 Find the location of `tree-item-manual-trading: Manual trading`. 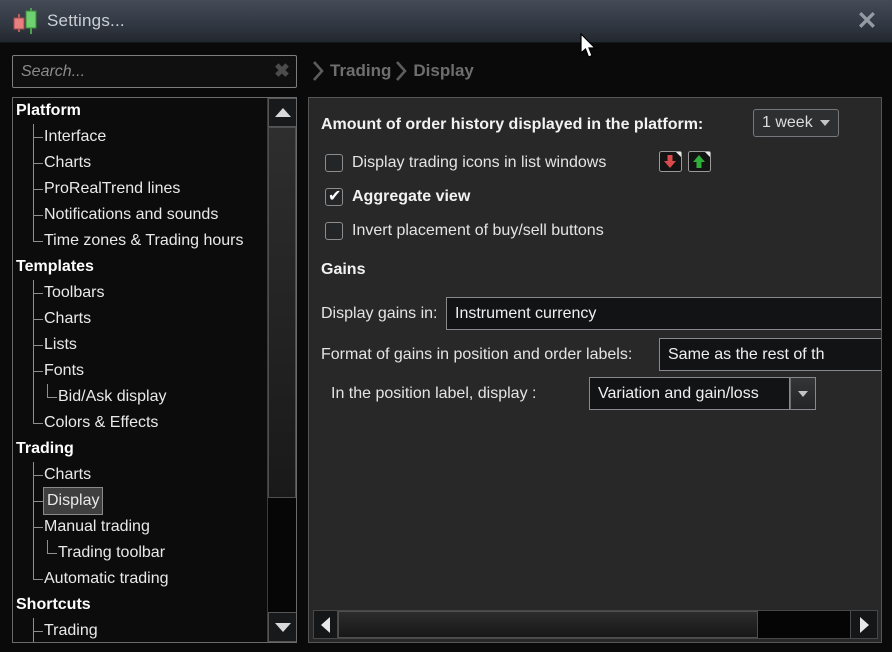

tree-item-manual-trading: Manual trading is located at coordinates (140, 527).